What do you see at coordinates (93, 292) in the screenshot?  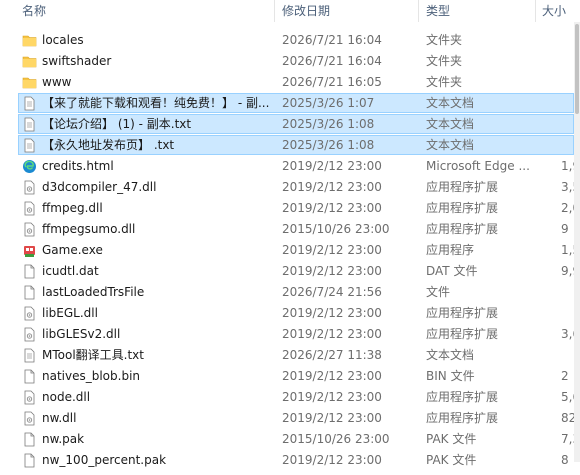 I see `file-name: lastLoadedTrsFile` at bounding box center [93, 292].